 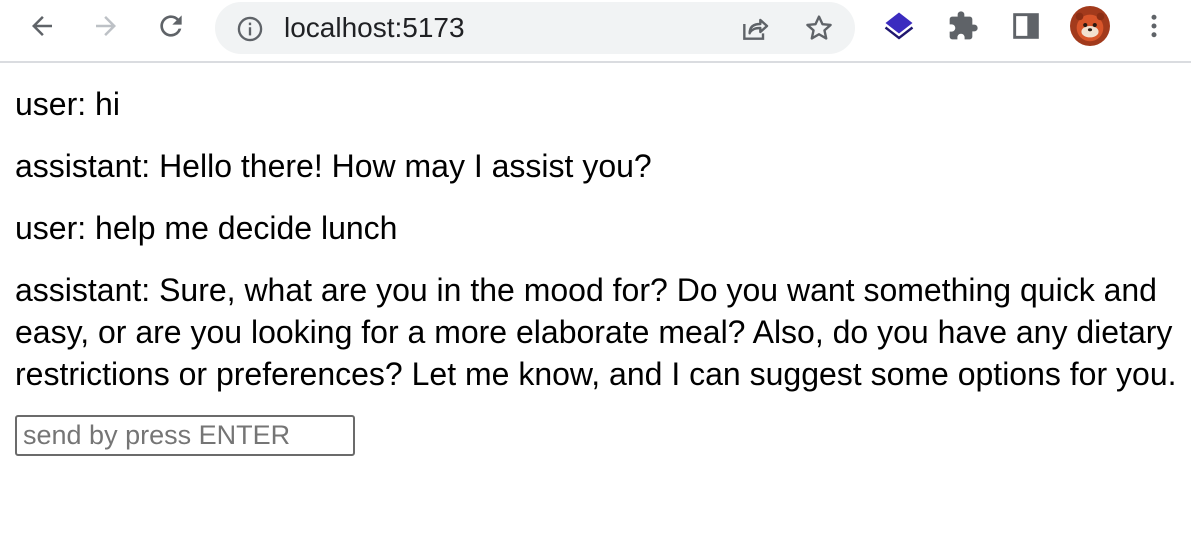 I want to click on browser-menu-button, so click(x=1154, y=26).